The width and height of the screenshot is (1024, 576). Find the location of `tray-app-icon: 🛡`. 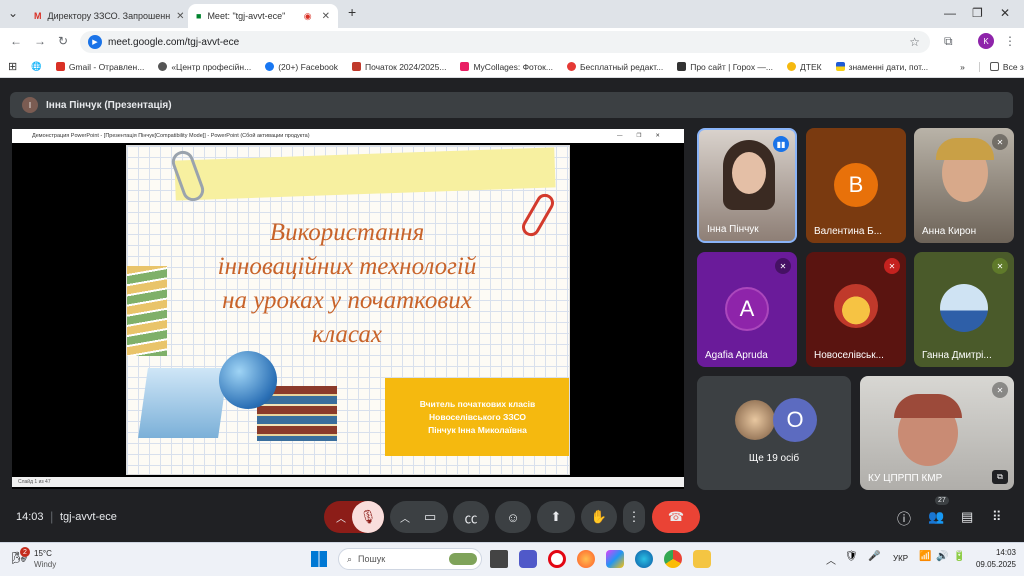

tray-app-icon: 🛡 is located at coordinates (851, 556).